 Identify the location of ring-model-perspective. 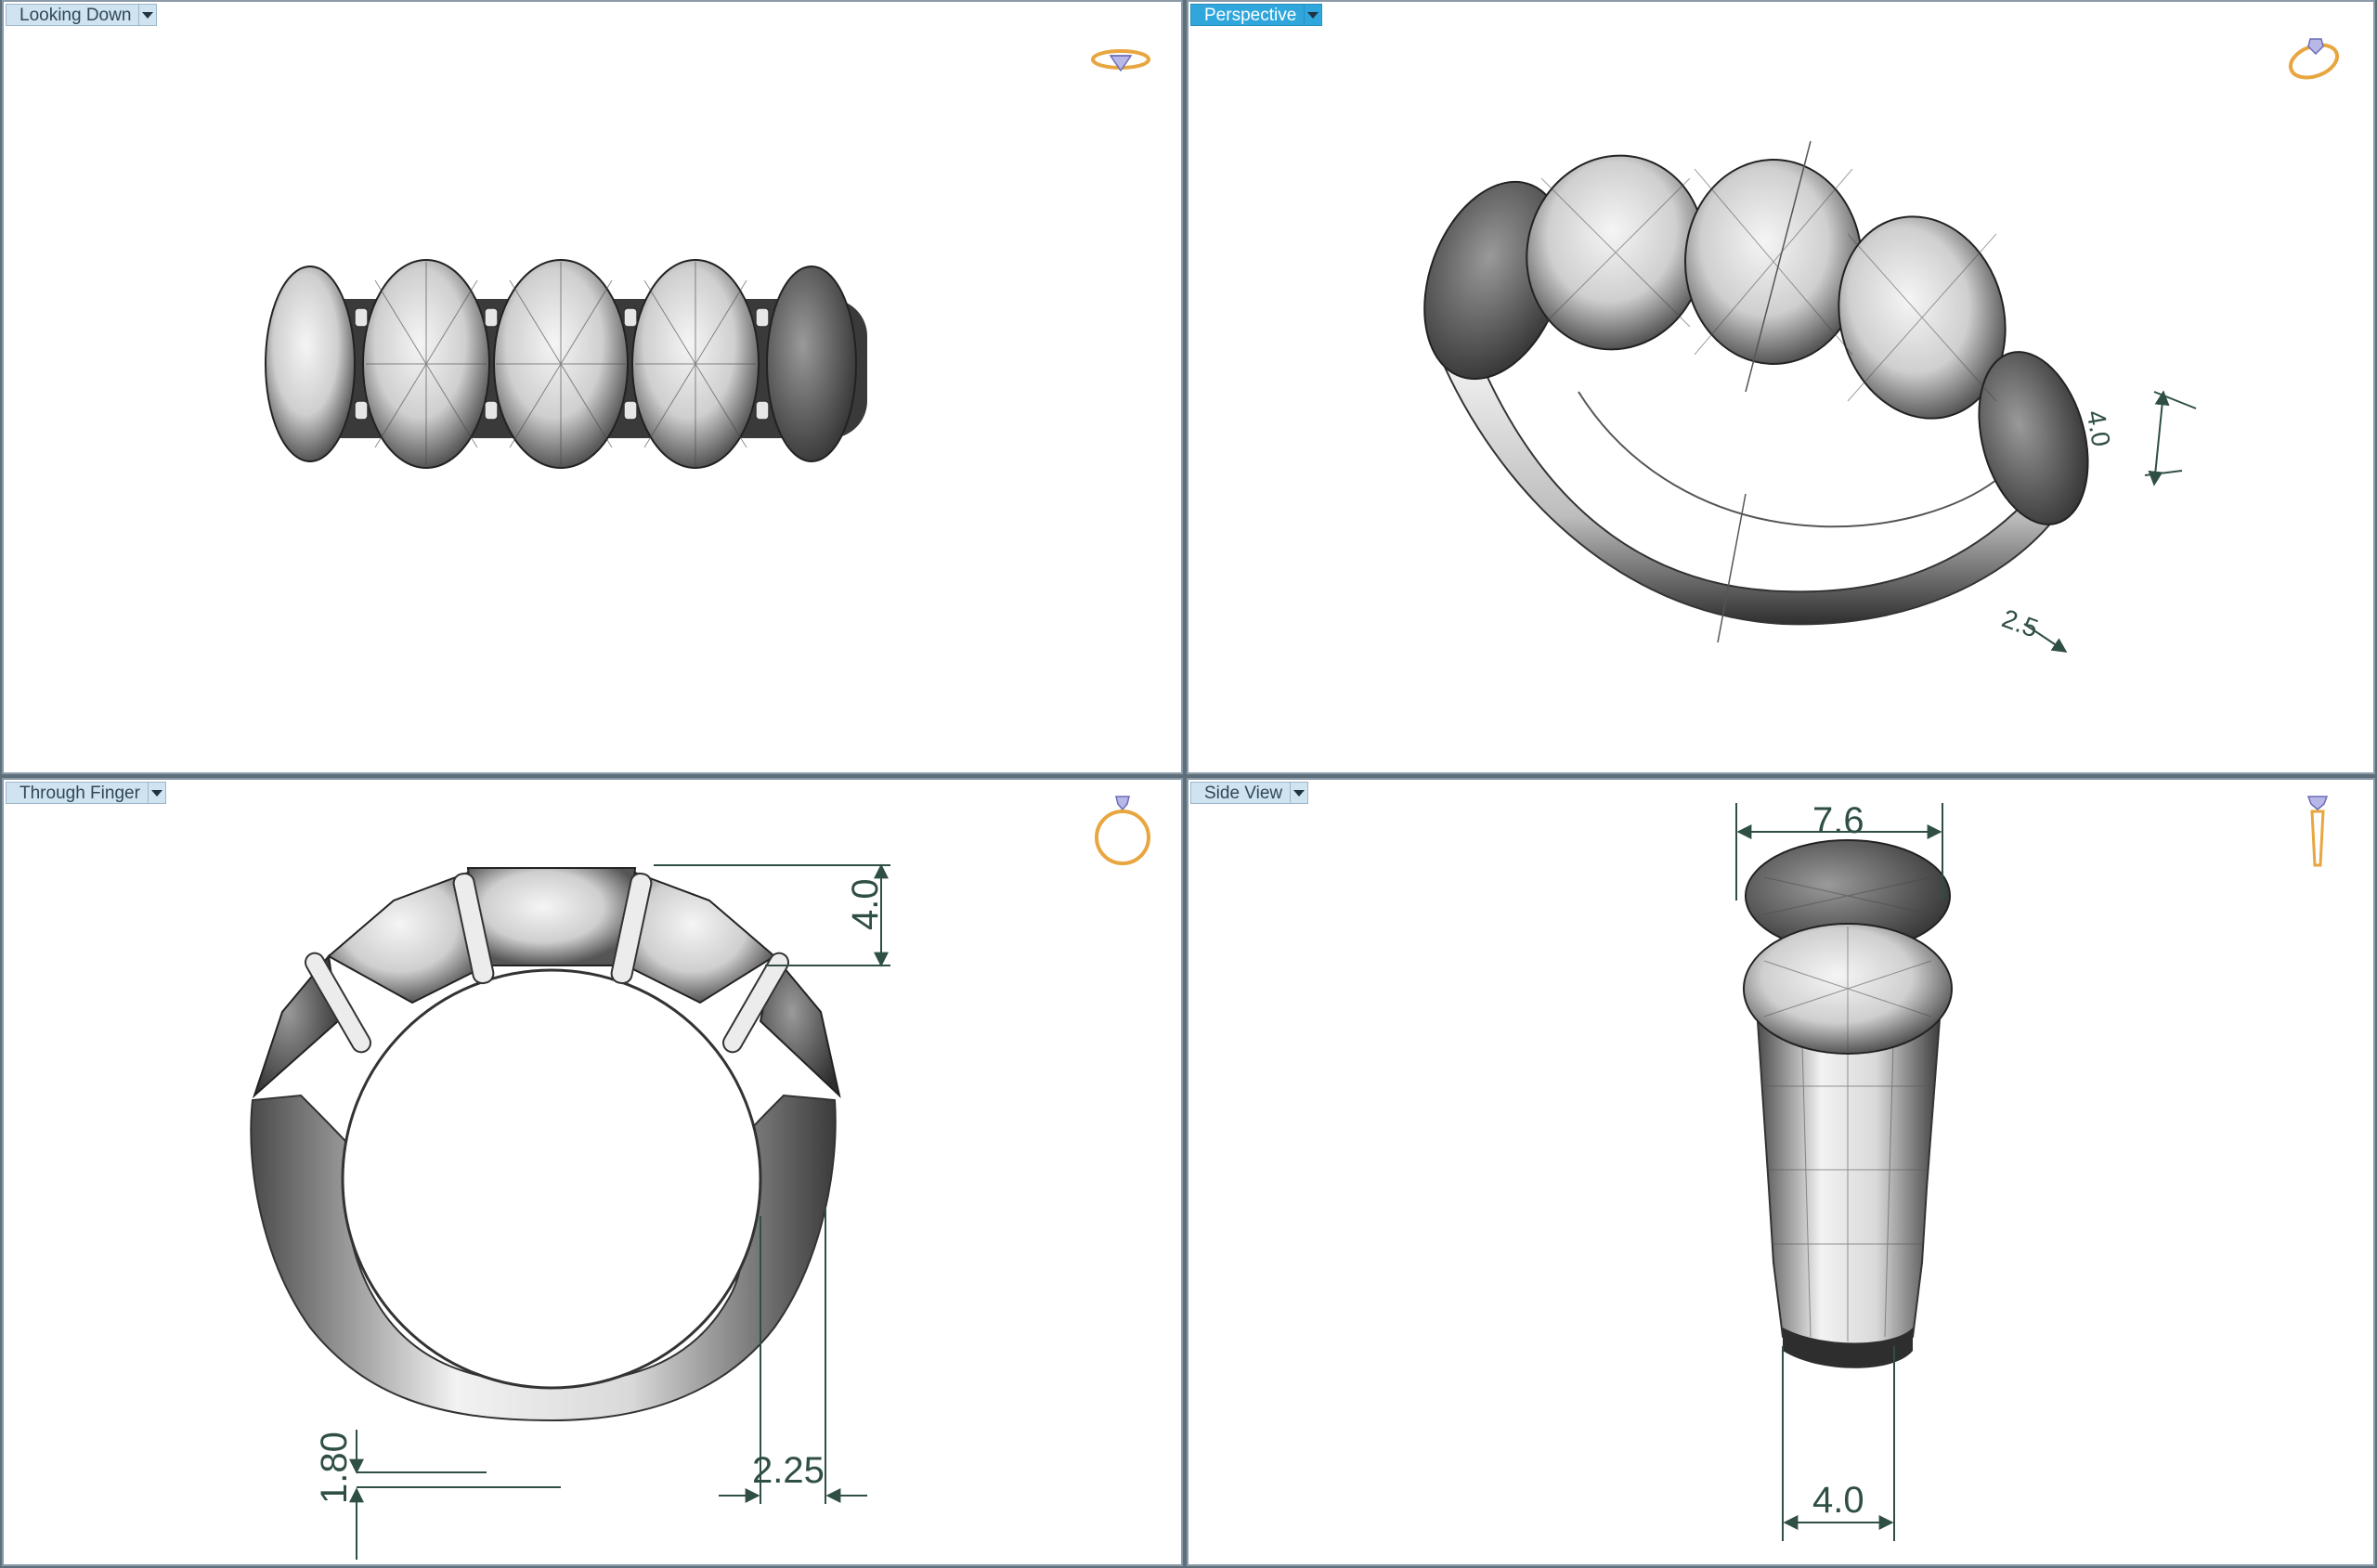
(1810, 396).